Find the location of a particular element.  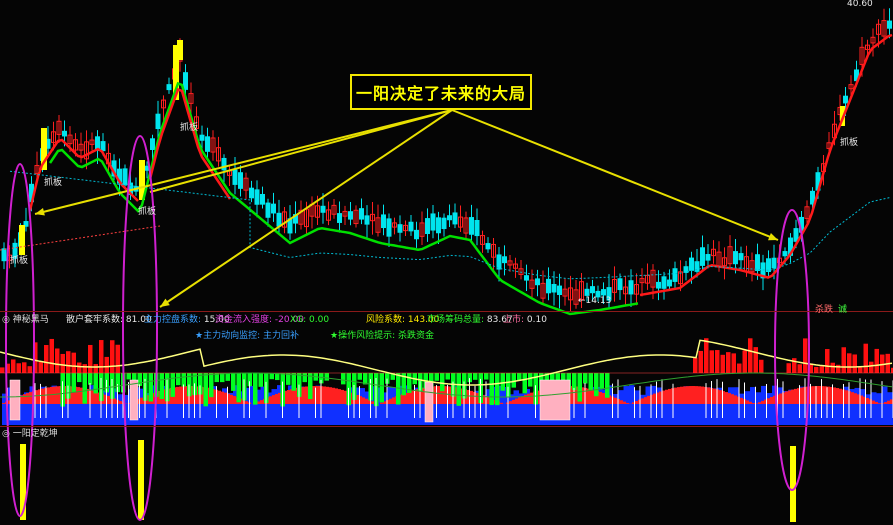

param-6: 市场筹码总量: 83.67 is located at coordinates (470, 320).